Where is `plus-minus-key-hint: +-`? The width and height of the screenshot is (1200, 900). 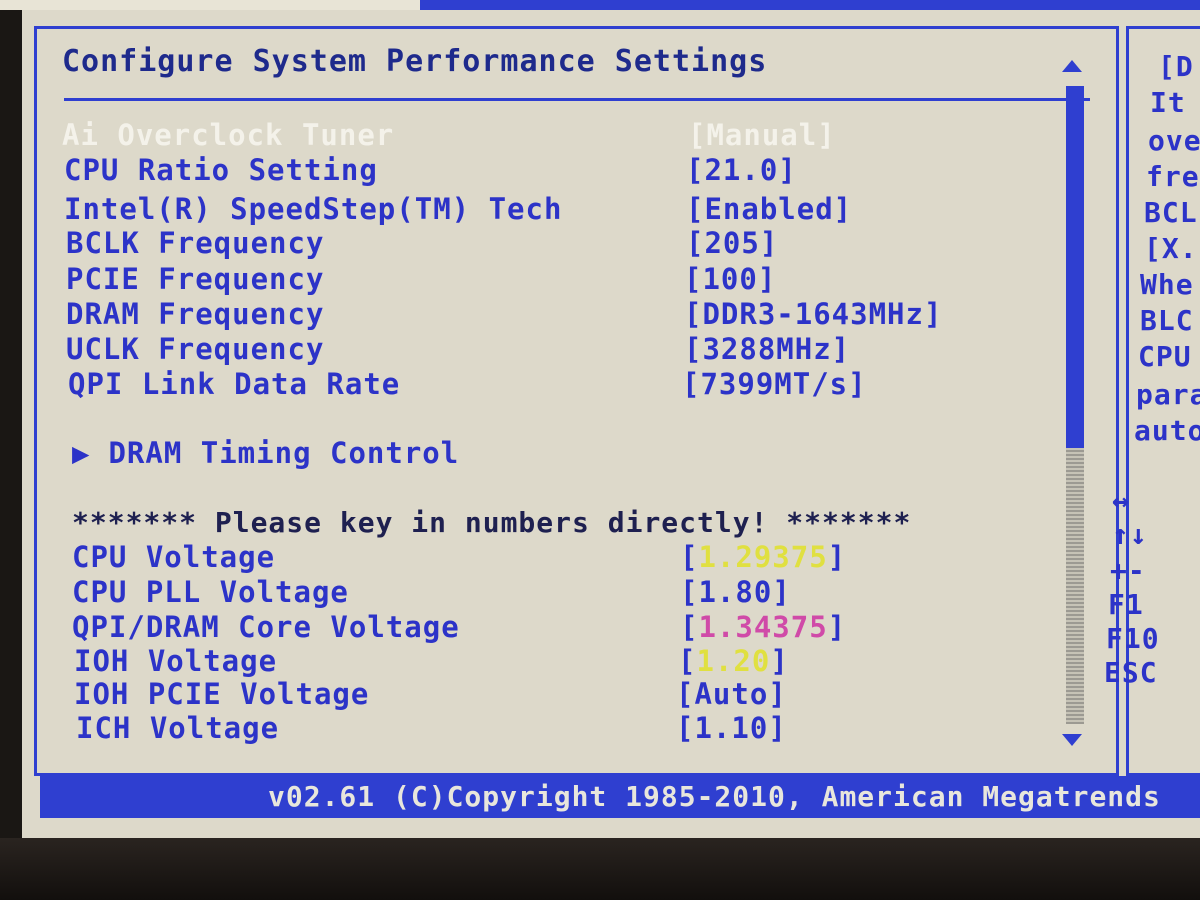 plus-minus-key-hint: +- is located at coordinates (1128, 570).